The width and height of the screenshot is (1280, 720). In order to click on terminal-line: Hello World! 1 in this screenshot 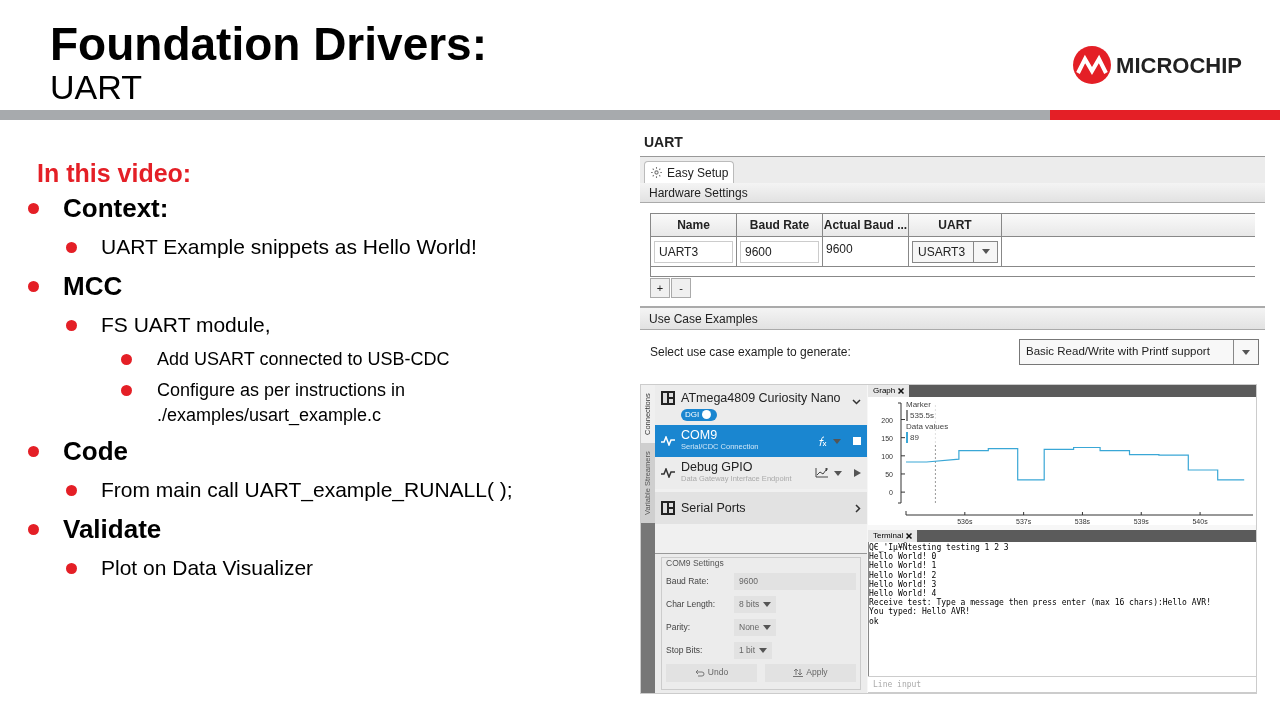, I will do `click(903, 566)`.